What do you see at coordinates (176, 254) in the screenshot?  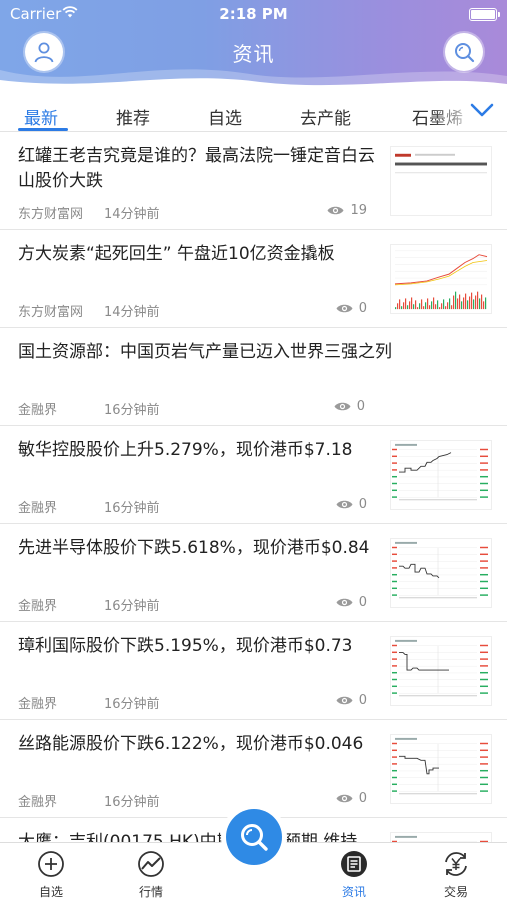 I see `news-title: 方大炭素“起死回生” 午盘近10亿资金撬板` at bounding box center [176, 254].